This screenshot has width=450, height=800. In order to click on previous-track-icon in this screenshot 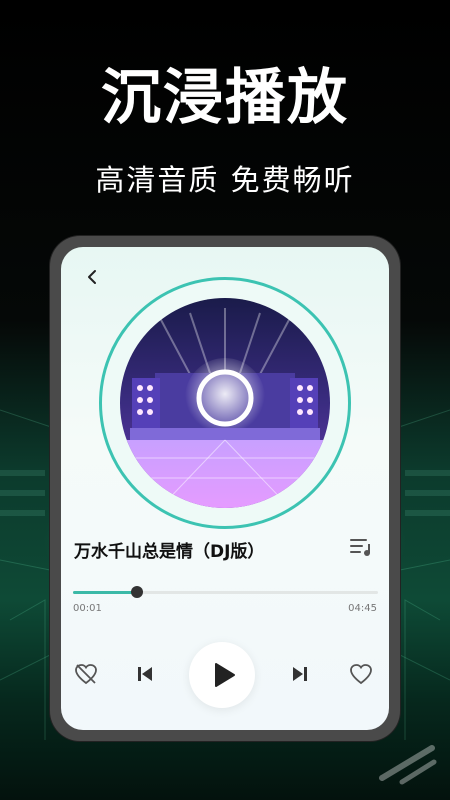, I will do `click(145, 674)`.